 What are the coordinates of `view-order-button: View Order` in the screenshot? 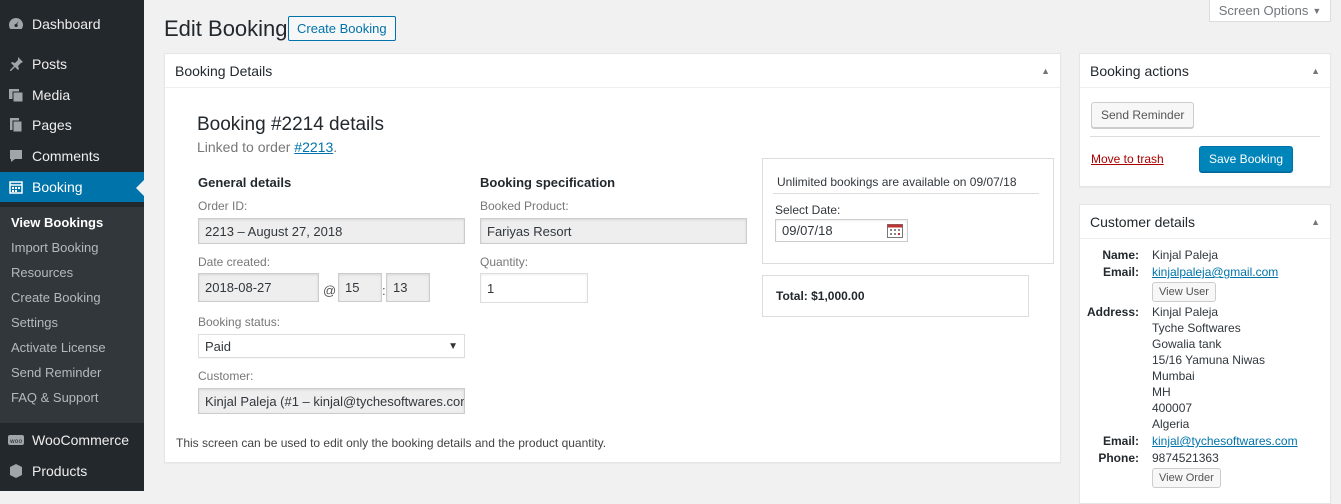 It's located at (1186, 478).